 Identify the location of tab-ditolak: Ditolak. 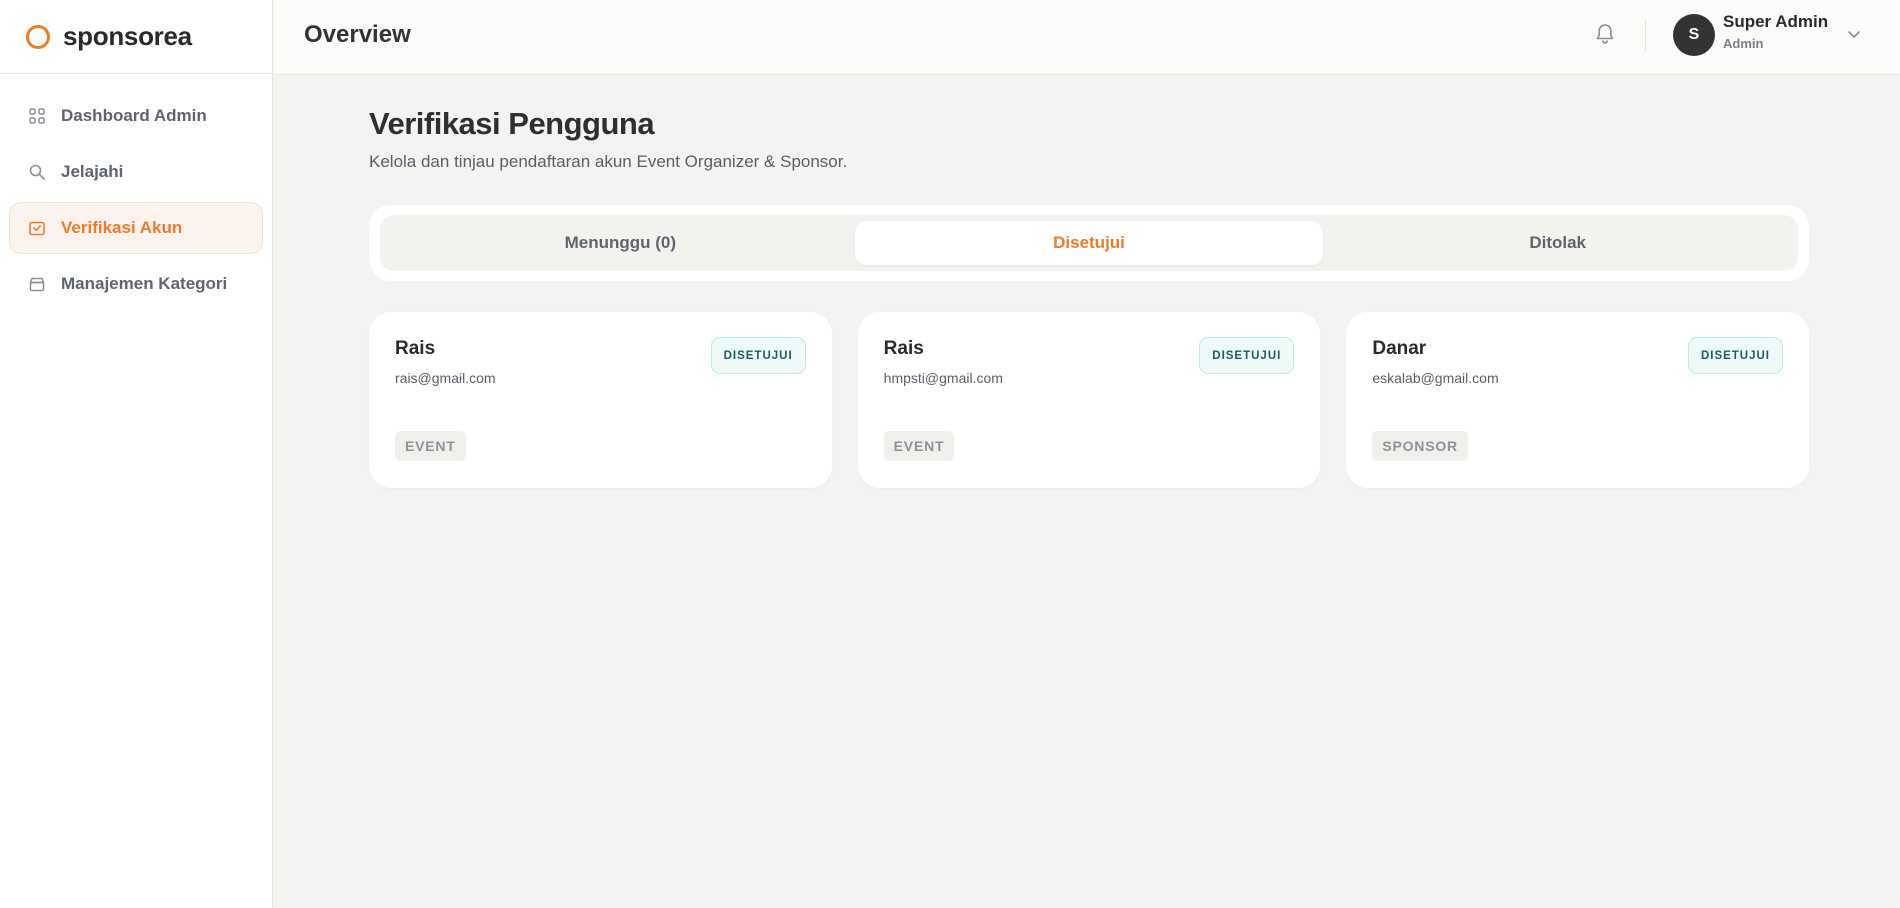
(1557, 243).